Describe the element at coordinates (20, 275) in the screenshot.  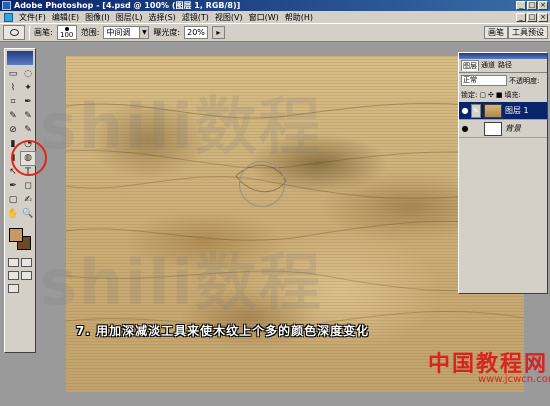
I see `screen-mode-row` at that location.